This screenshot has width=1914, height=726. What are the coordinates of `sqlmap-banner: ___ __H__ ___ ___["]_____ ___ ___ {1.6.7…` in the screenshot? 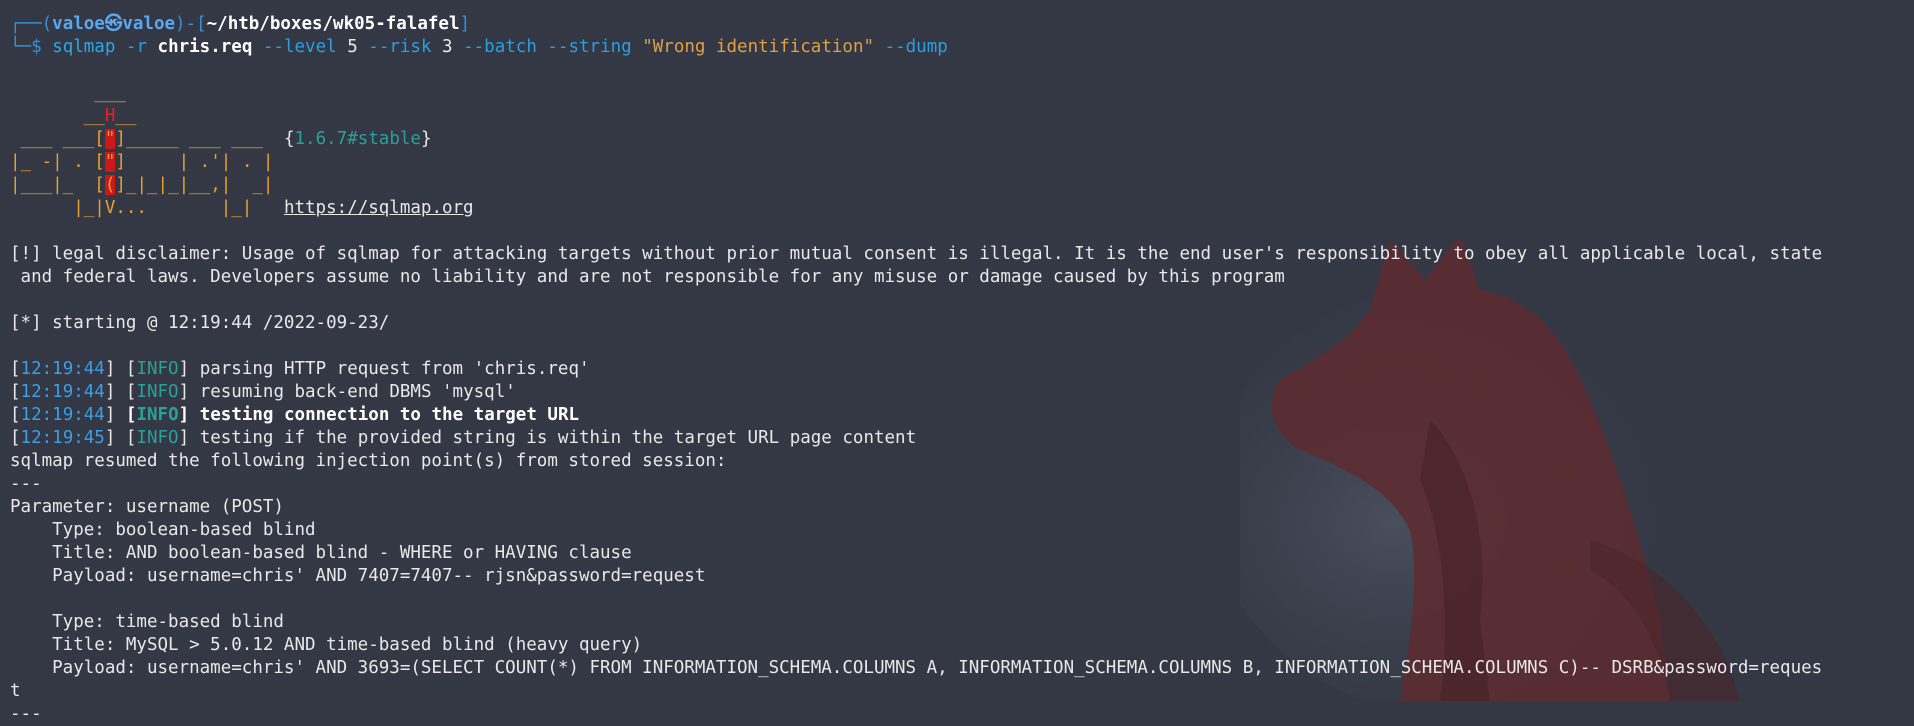 It's located at (242, 150).